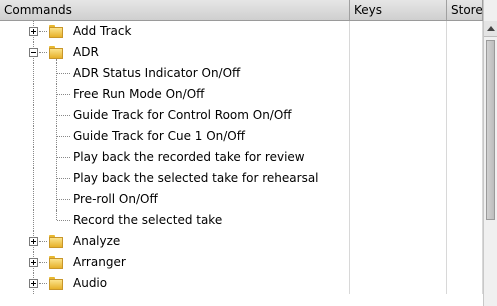 This screenshot has height=306, width=497. What do you see at coordinates (157, 73) in the screenshot?
I see `command-label: ADR Status Indicator On/Off` at bounding box center [157, 73].